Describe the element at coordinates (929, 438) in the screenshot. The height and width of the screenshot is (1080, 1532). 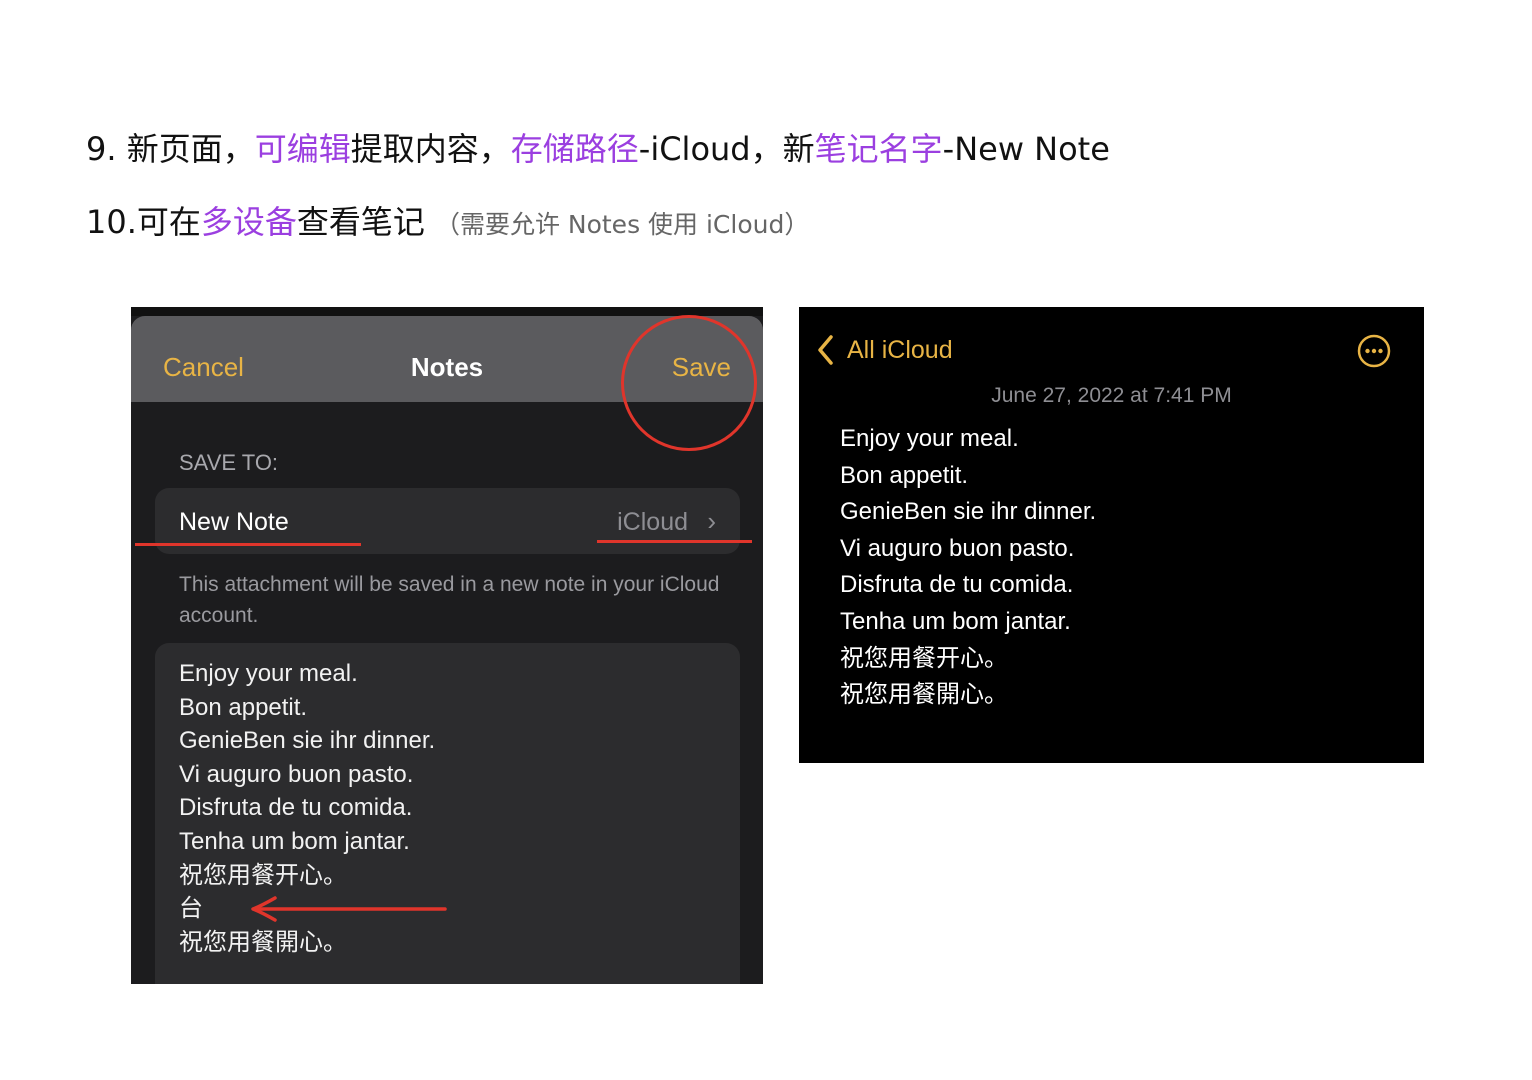
I see `note-line: Enjoy your meal.` at that location.